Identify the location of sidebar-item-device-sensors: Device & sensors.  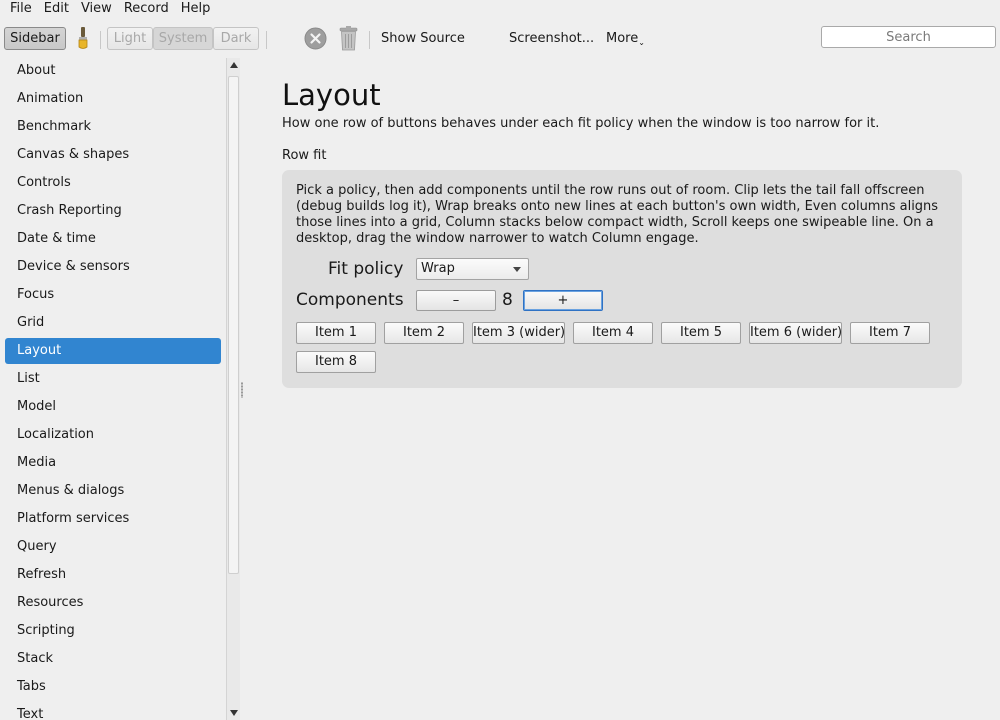
(113, 267).